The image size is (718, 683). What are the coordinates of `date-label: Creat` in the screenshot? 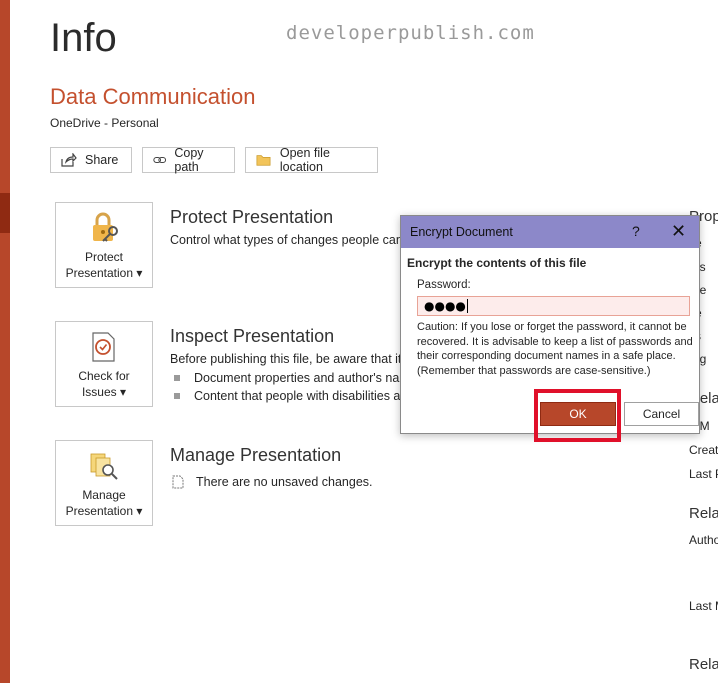 It's located at (703, 450).